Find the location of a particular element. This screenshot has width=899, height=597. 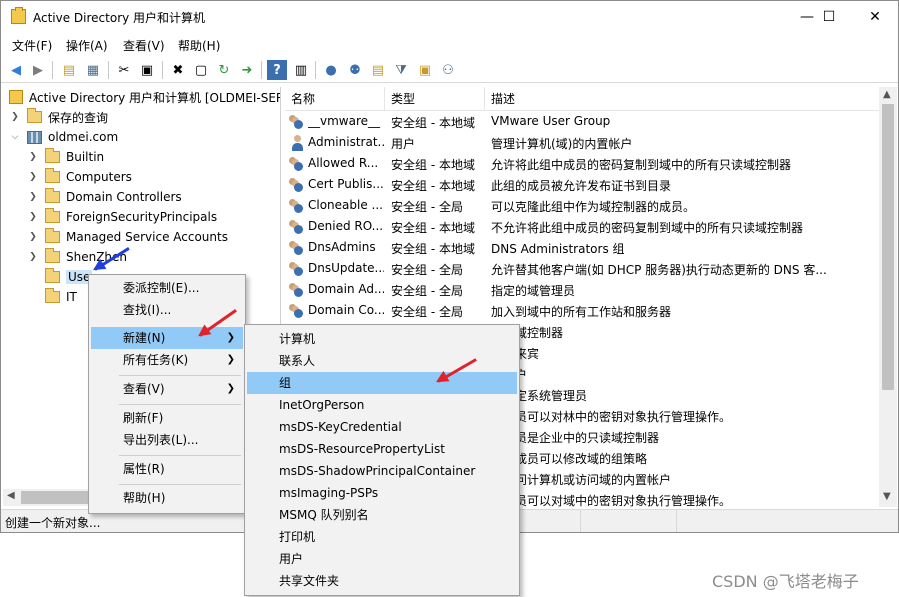

tree-root: Active Directory 用户和计算机 [OLDMEI-SER is located at coordinates (145, 97).